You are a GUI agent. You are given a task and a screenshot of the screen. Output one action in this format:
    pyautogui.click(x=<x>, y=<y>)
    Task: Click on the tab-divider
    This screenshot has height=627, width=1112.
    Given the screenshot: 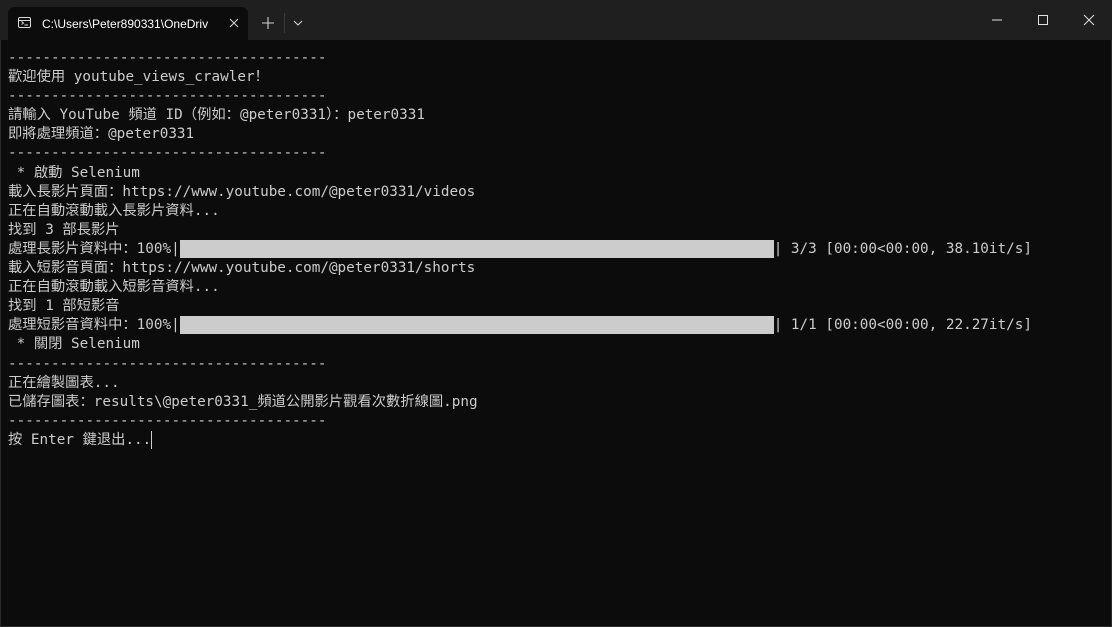 What is the action you would take?
    pyautogui.click(x=284, y=23)
    